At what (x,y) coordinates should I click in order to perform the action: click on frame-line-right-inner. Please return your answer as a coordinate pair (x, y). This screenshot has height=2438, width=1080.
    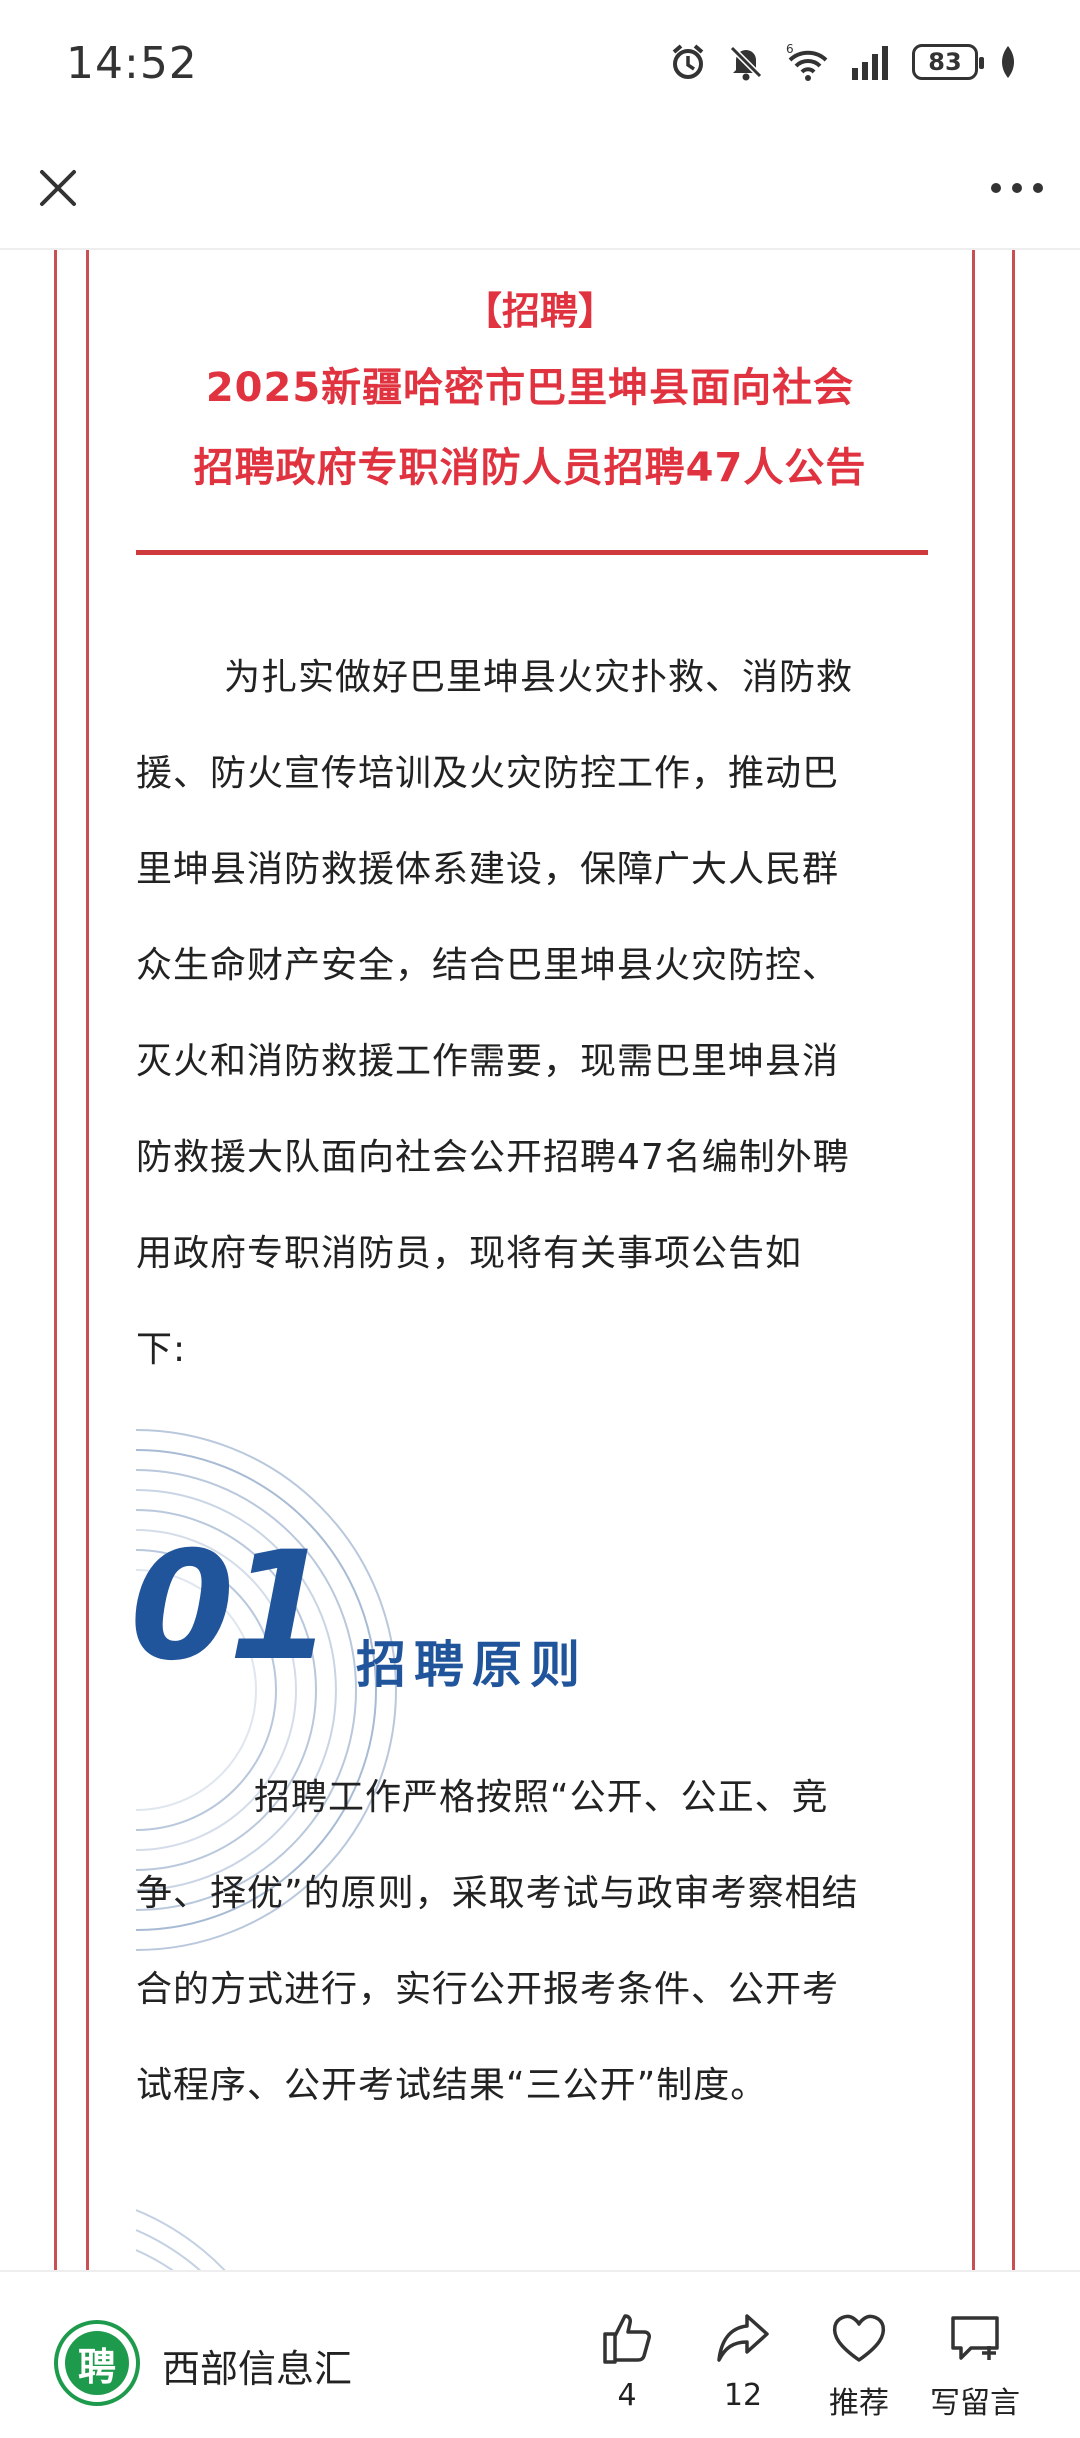
    Looking at the image, I should click on (973, 1260).